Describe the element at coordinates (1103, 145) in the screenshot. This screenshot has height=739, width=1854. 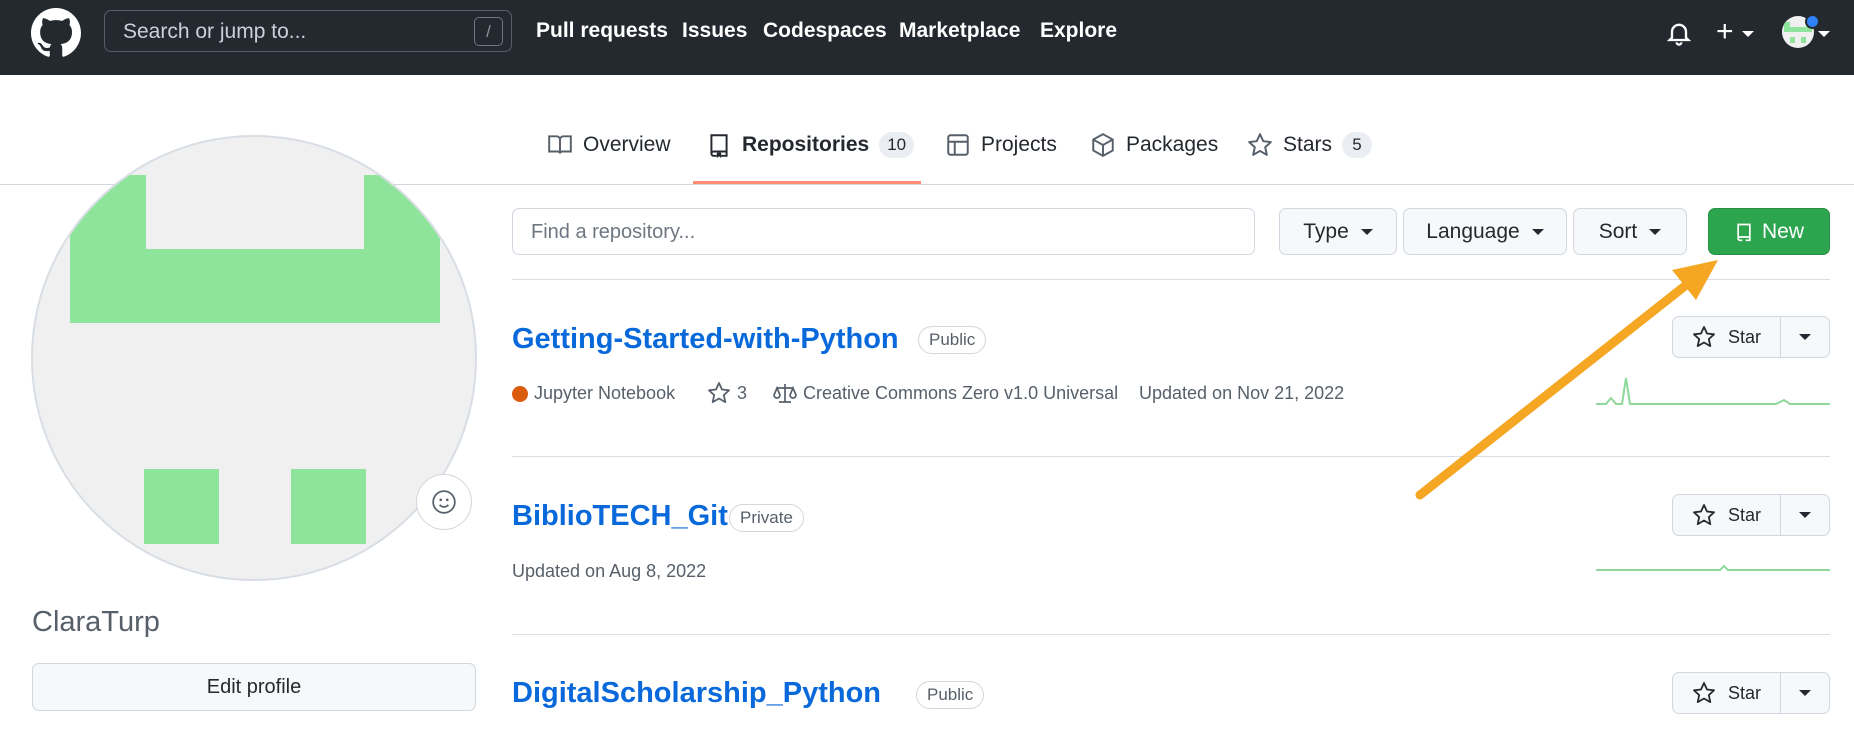
I see `package-icon` at that location.